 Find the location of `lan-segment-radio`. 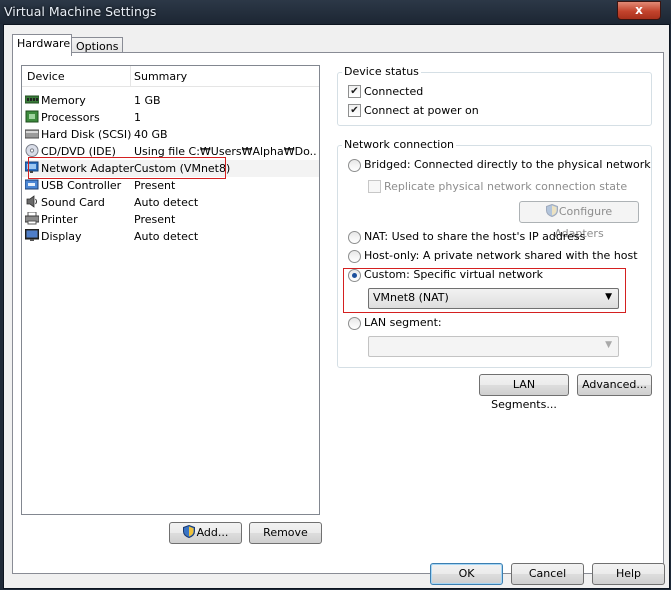

lan-segment-radio is located at coordinates (354, 323).